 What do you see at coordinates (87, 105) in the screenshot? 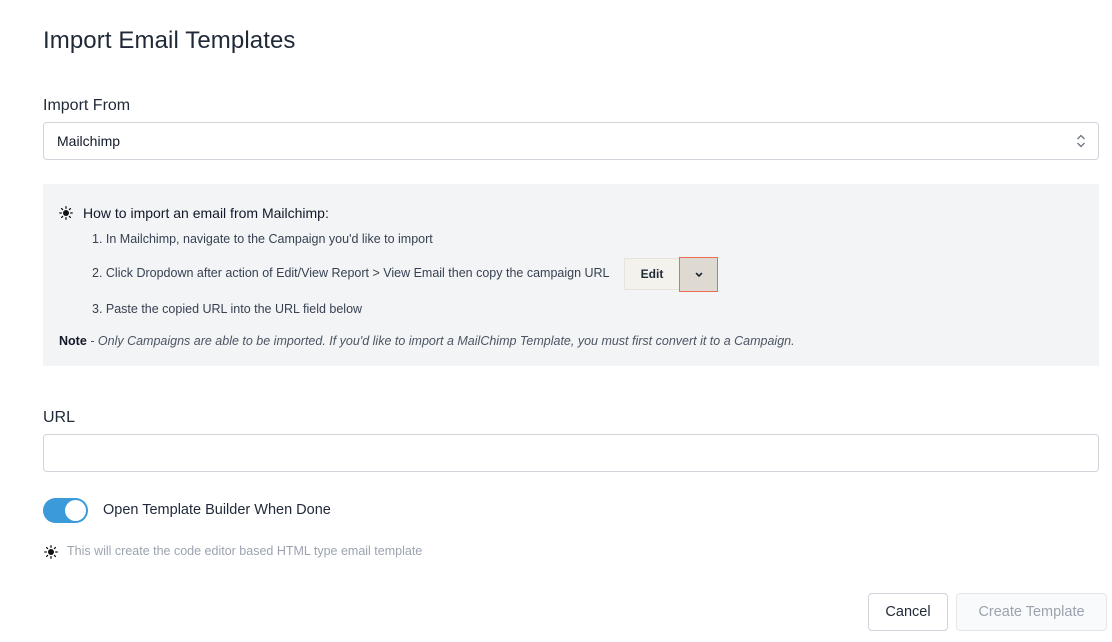
I see `import-from-label: Import From` at bounding box center [87, 105].